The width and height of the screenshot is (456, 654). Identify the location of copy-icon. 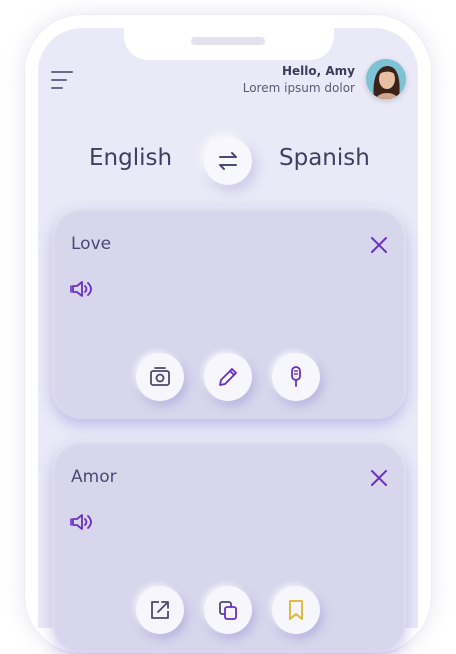
(228, 610).